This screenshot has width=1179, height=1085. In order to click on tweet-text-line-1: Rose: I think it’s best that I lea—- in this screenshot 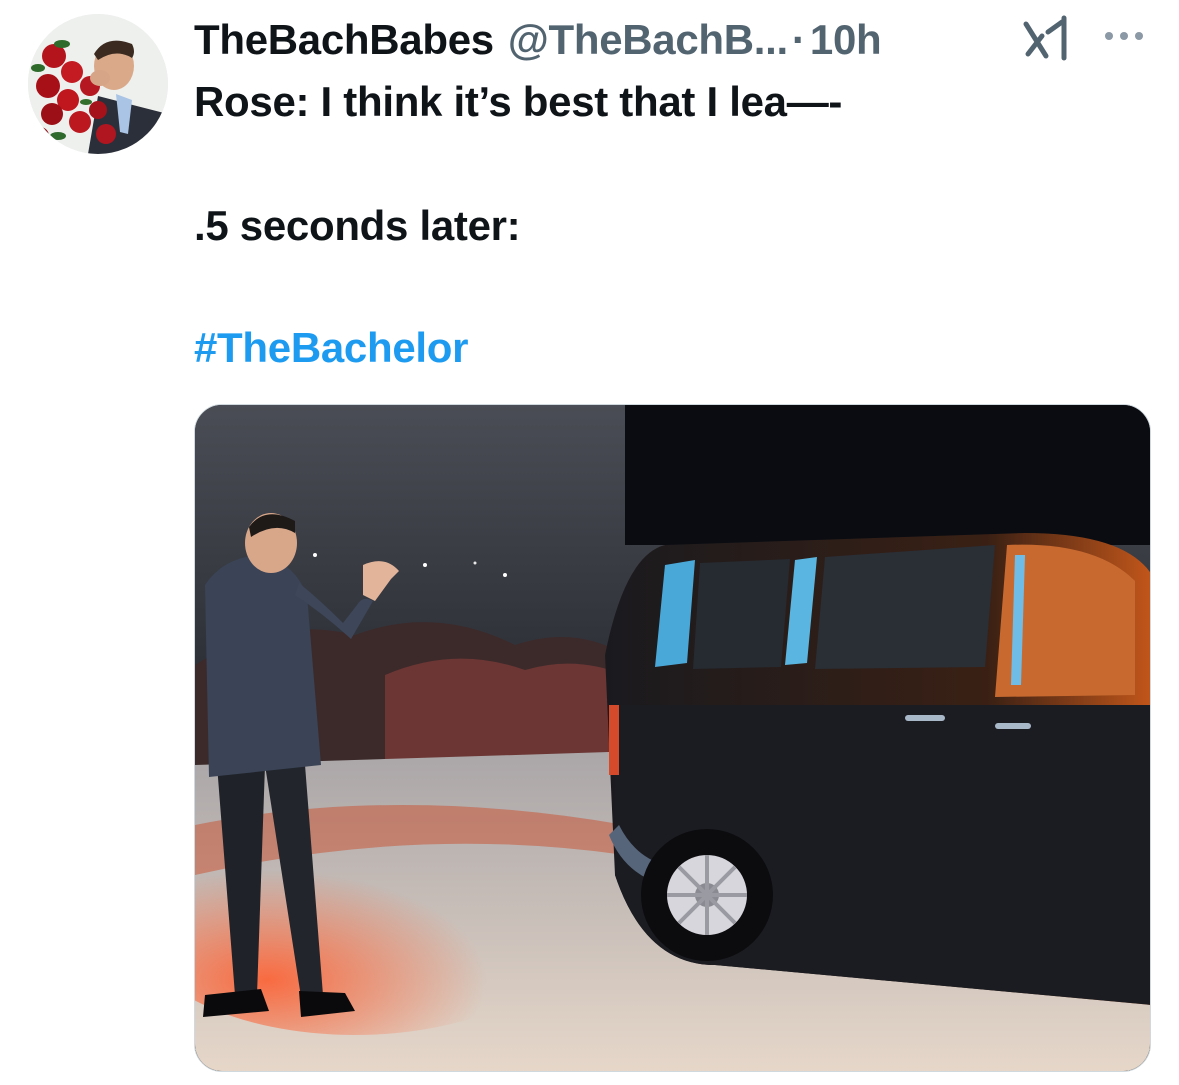, I will do `click(518, 101)`.